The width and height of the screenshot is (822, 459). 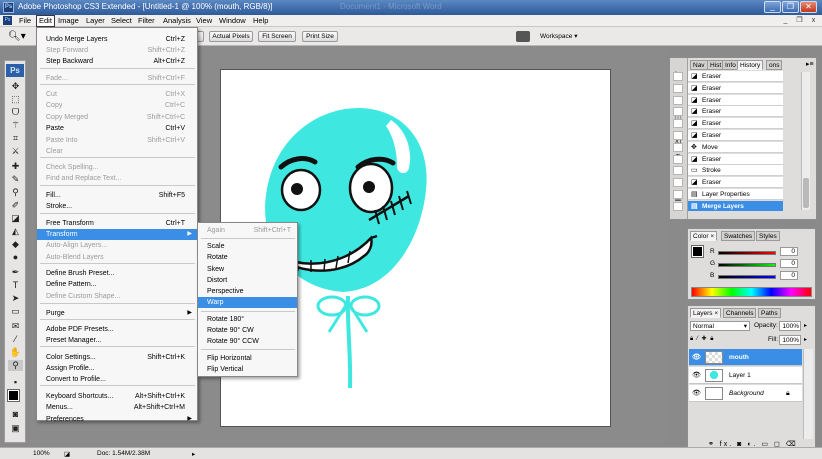 What do you see at coordinates (247, 330) in the screenshot?
I see `transform-menu-rotate-90-cw: Rotate 90° CW` at bounding box center [247, 330].